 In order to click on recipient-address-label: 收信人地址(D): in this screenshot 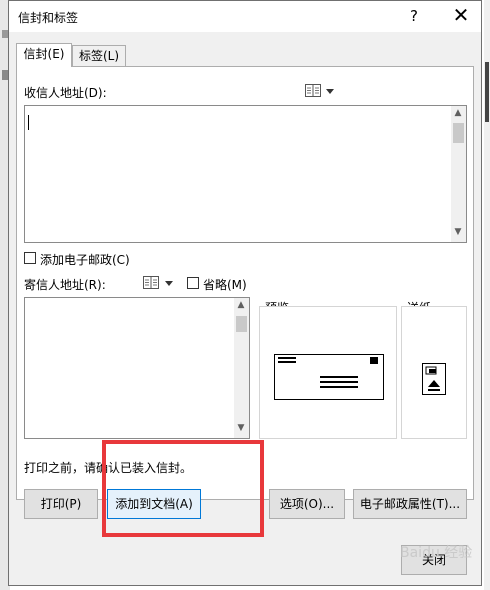, I will do `click(65, 93)`.